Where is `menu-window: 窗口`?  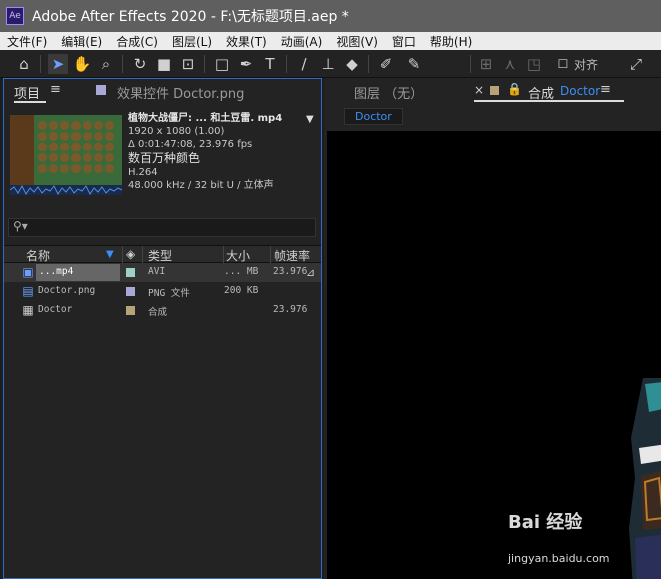
menu-window: 窗口 is located at coordinates (404, 41).